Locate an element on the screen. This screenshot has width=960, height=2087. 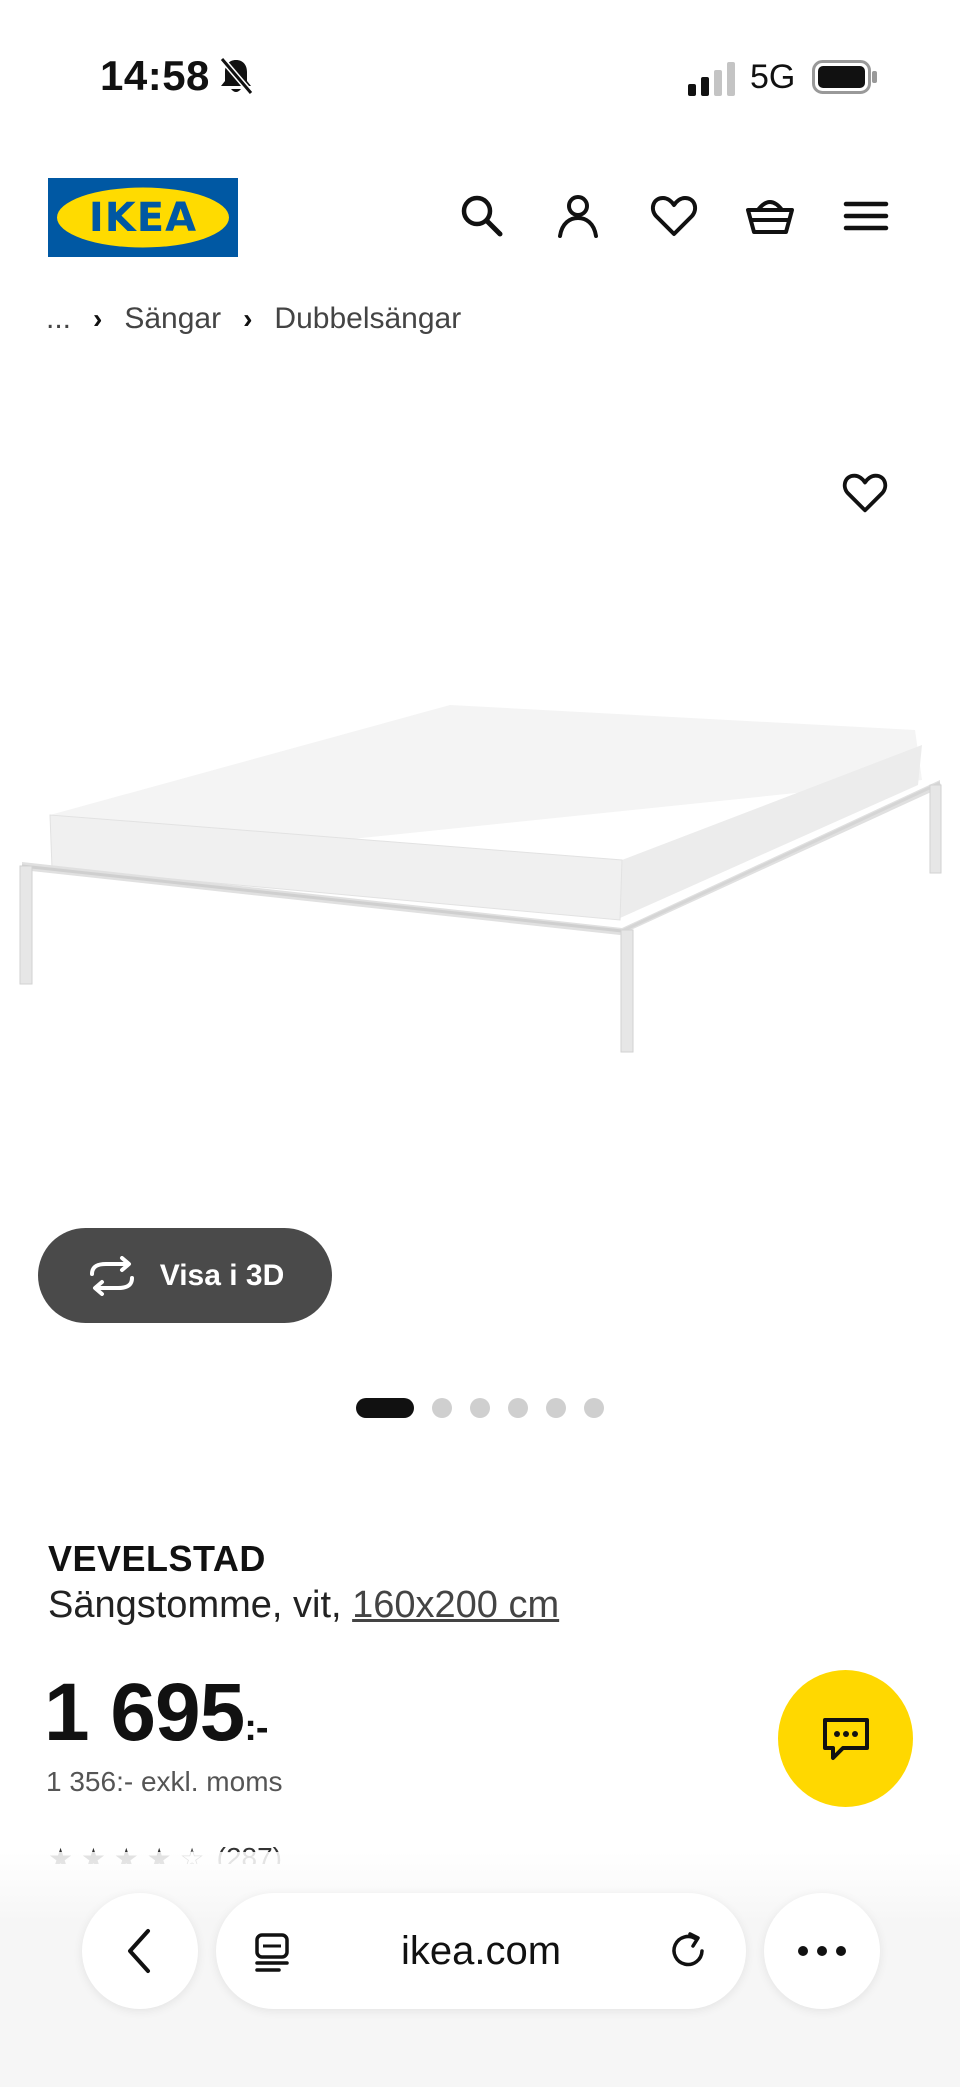
product-size-link: 160x200 cm is located at coordinates (455, 1605).